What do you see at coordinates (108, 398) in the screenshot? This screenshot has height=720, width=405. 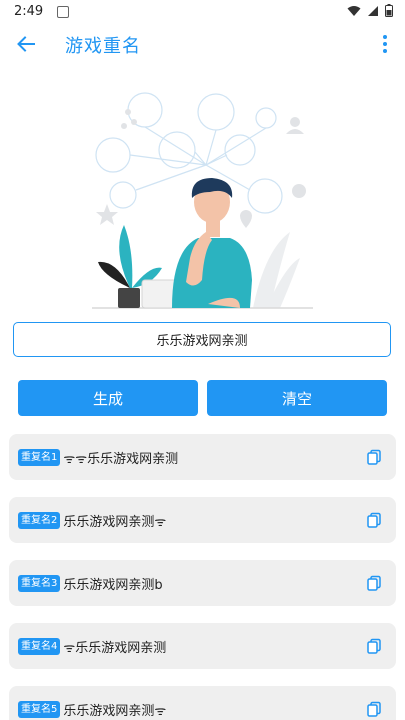 I see `generate-button: 生成` at bounding box center [108, 398].